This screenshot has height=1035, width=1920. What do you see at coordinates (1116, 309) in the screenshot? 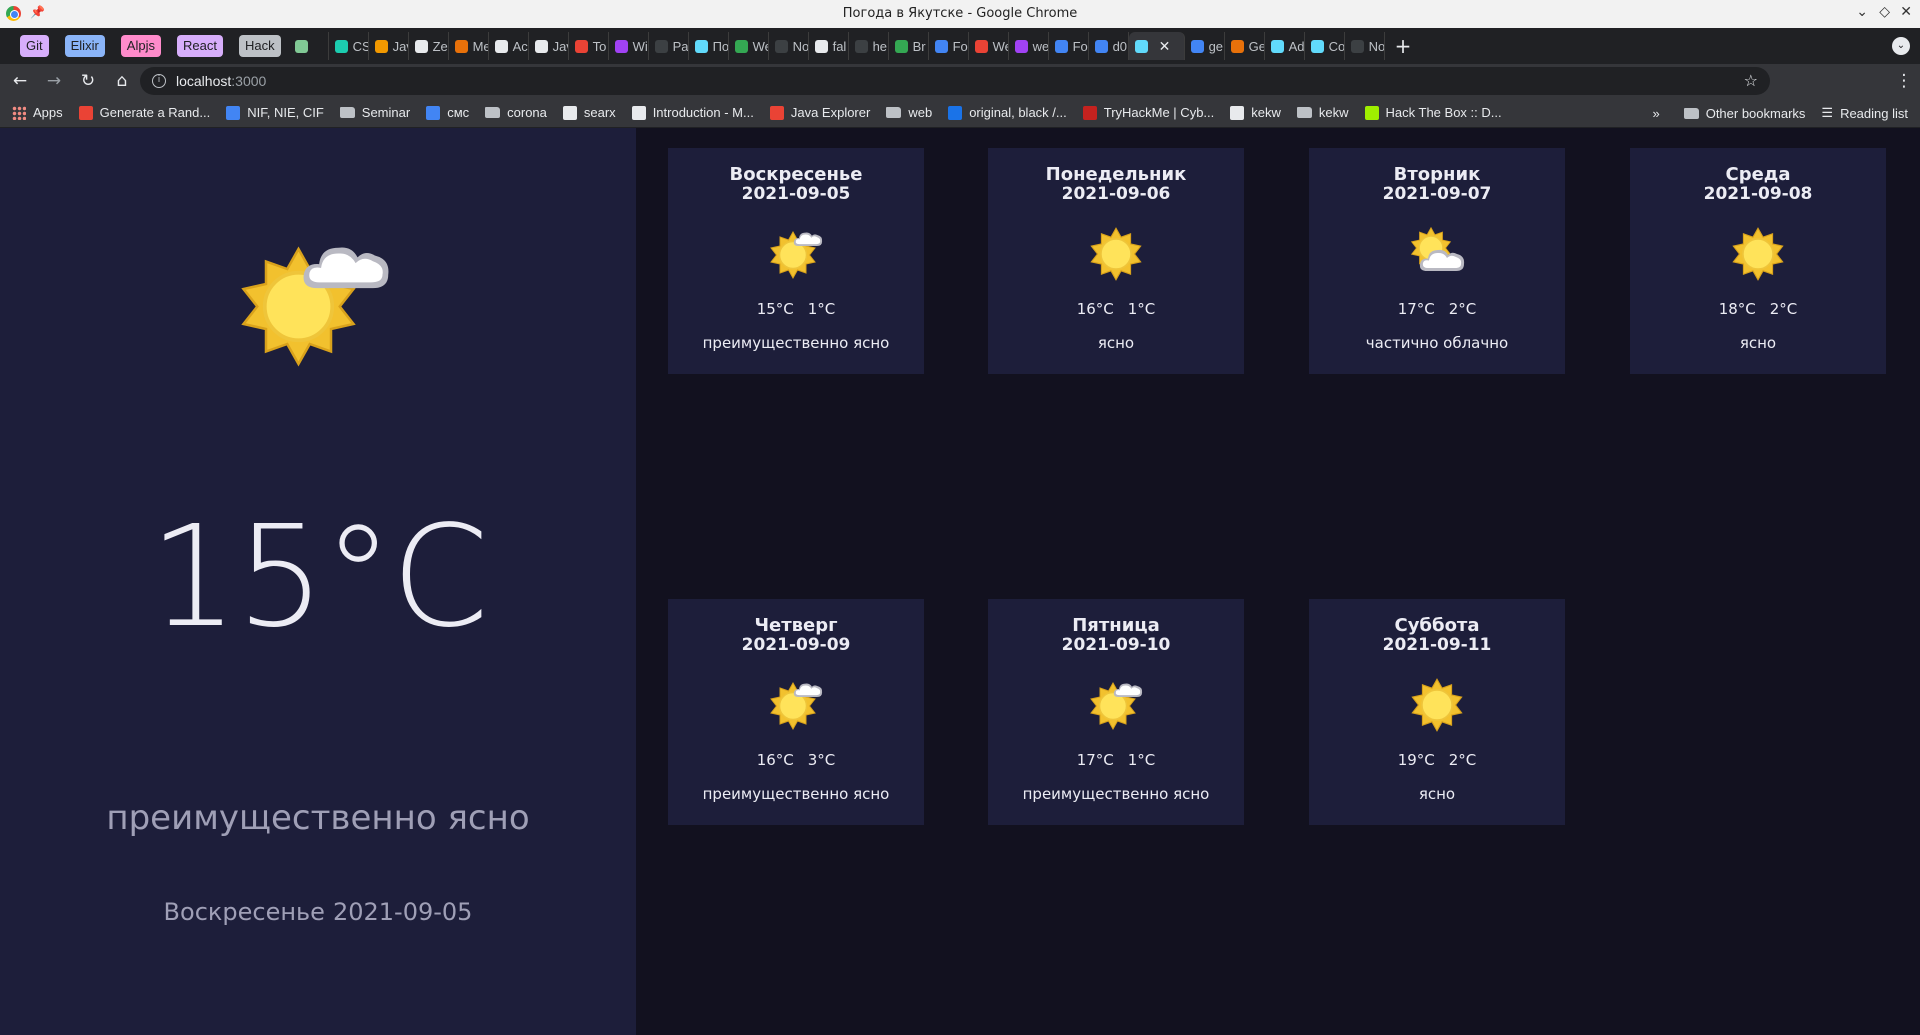
I see `forecast-temps: 16°C 1°C` at bounding box center [1116, 309].